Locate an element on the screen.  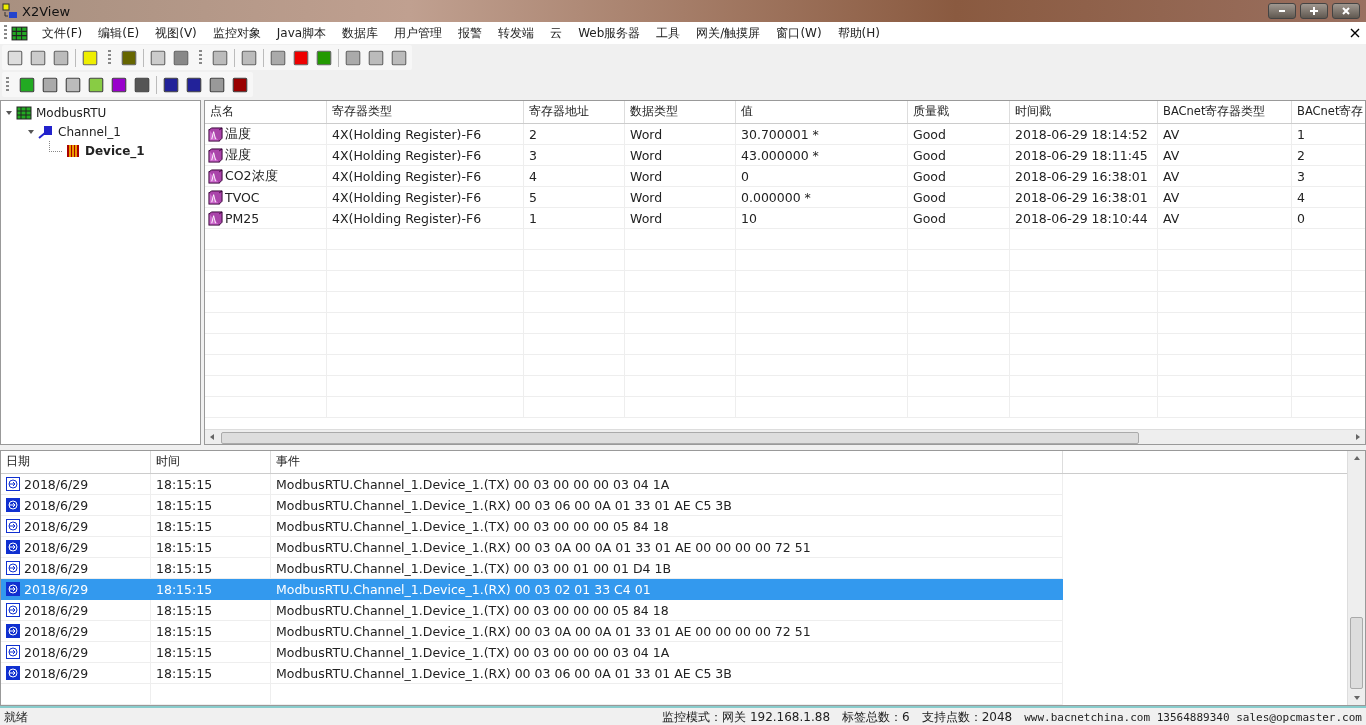
column-header: 寄存器类型 is located at coordinates (425, 112).